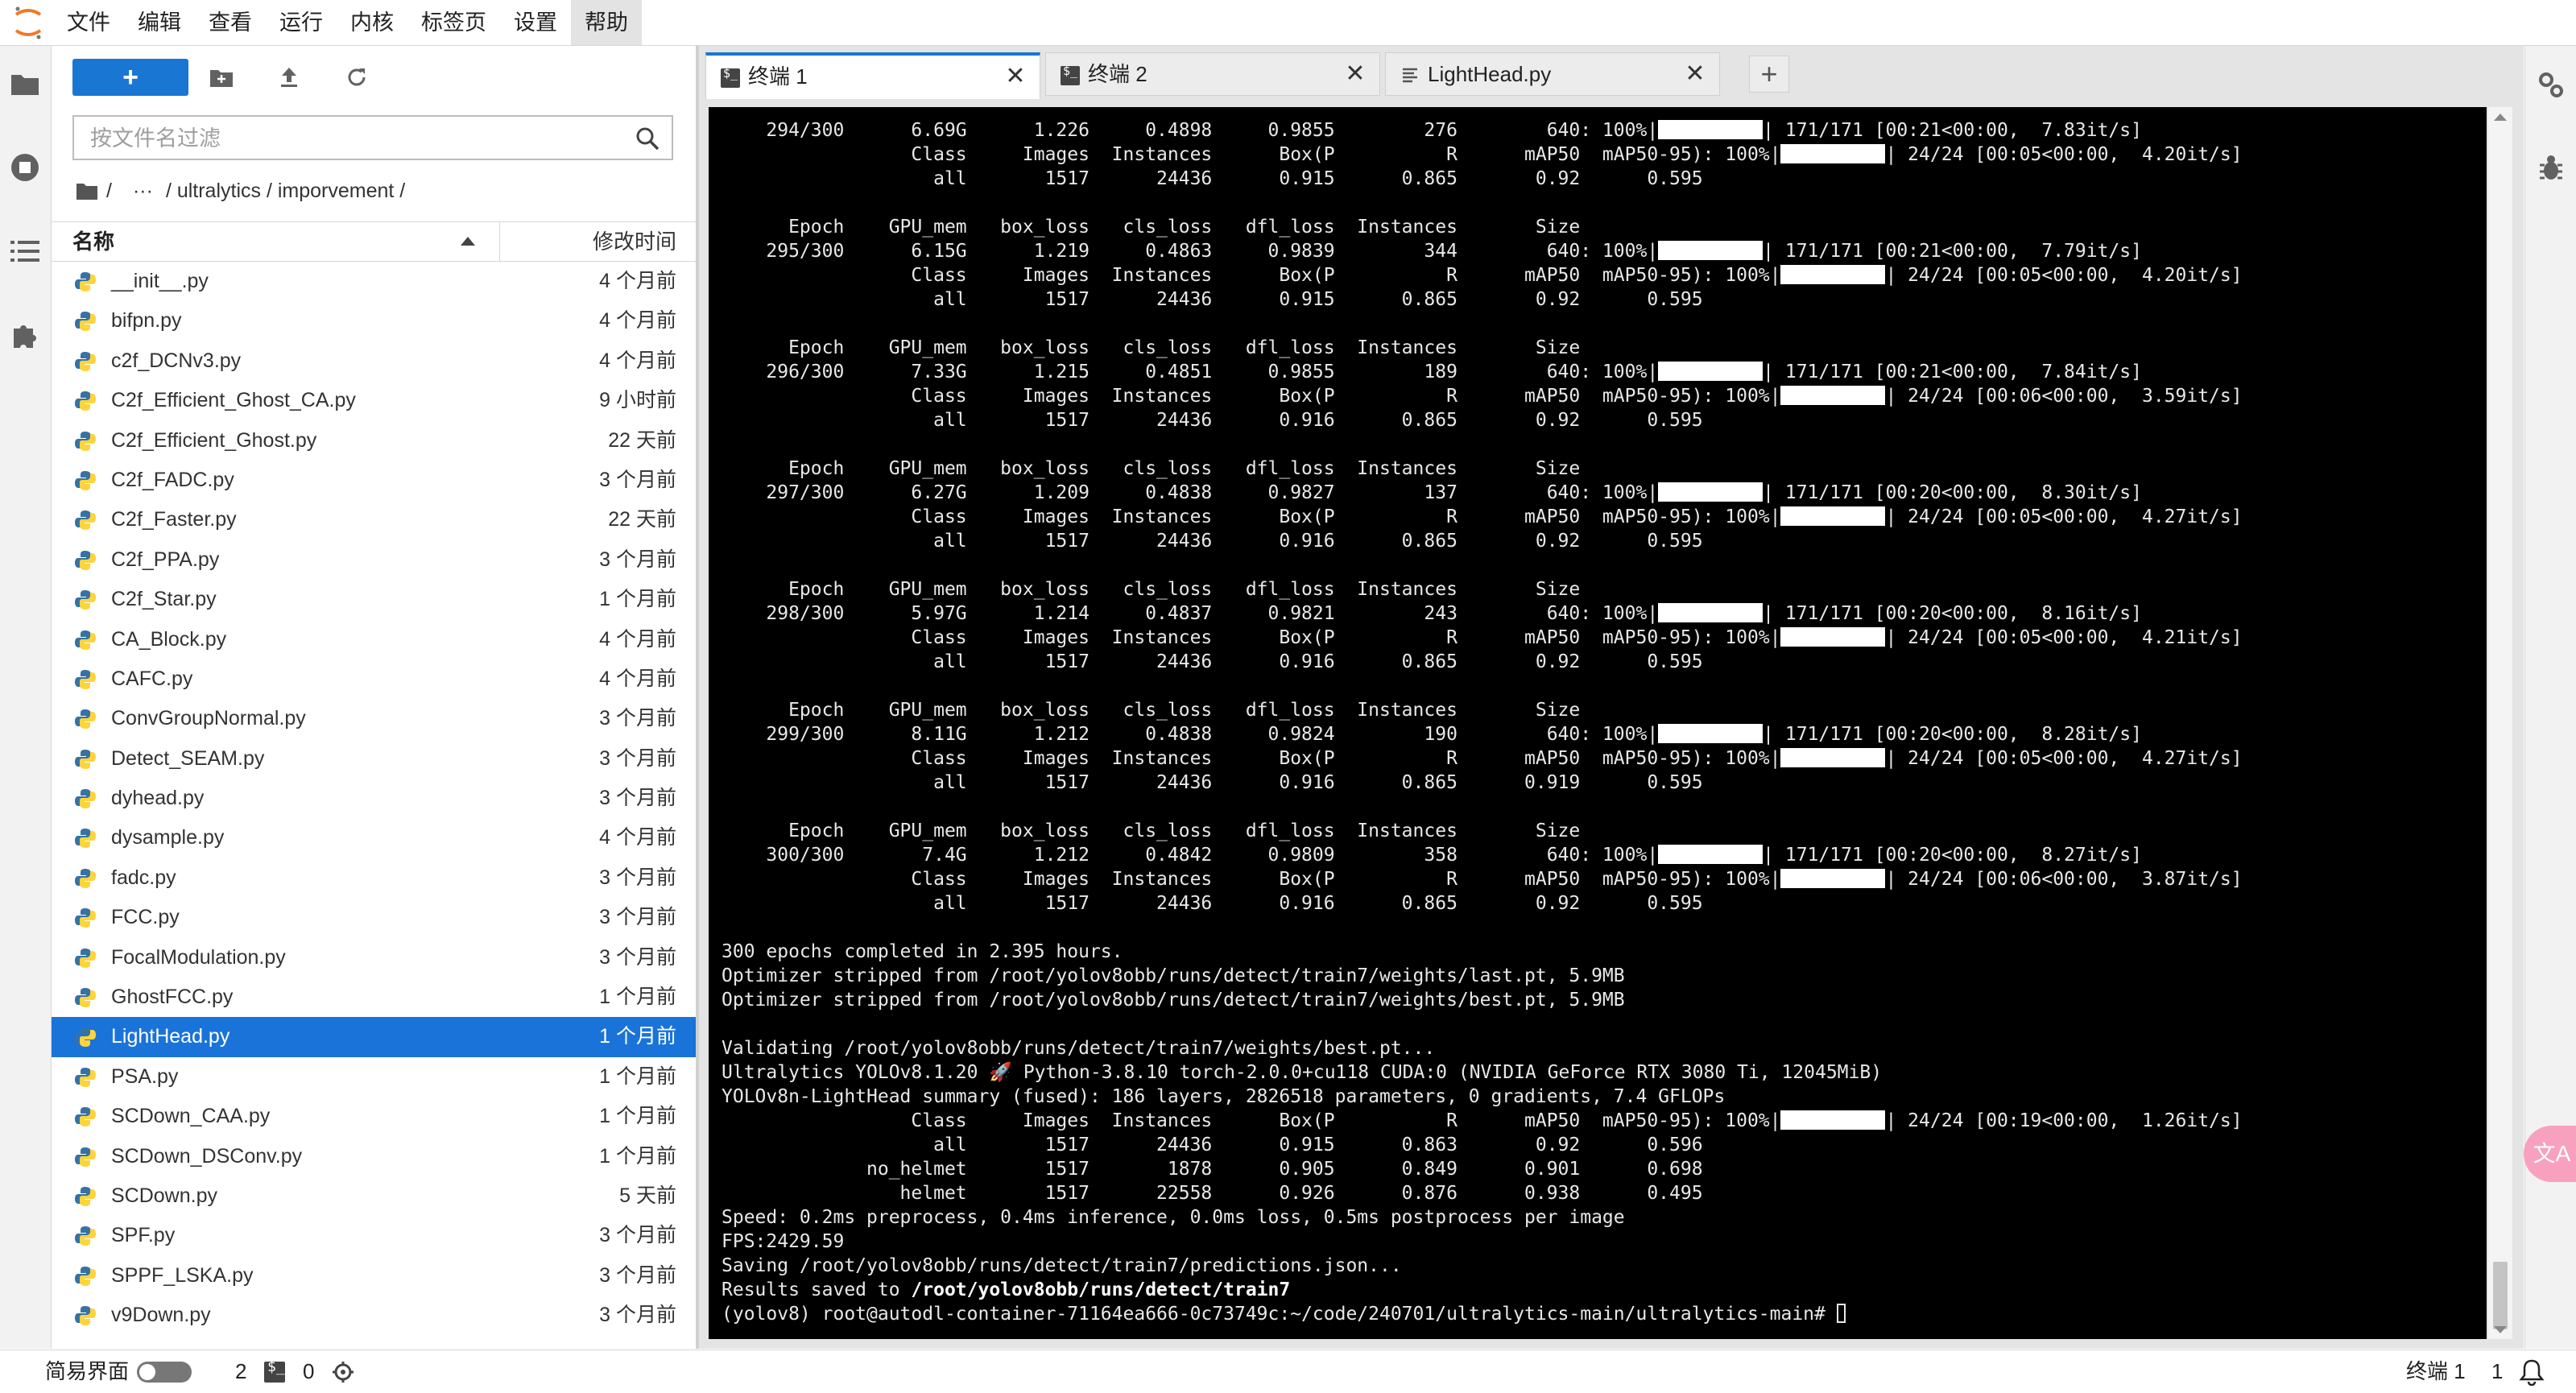  Describe the element at coordinates (1070, 74) in the screenshot. I see `terminal-icon: $_` at that location.